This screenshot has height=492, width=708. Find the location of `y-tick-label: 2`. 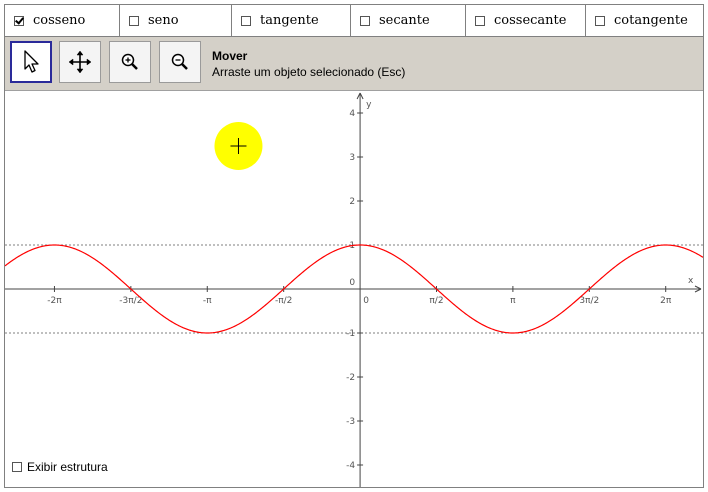

y-tick-label: 2 is located at coordinates (352, 202).